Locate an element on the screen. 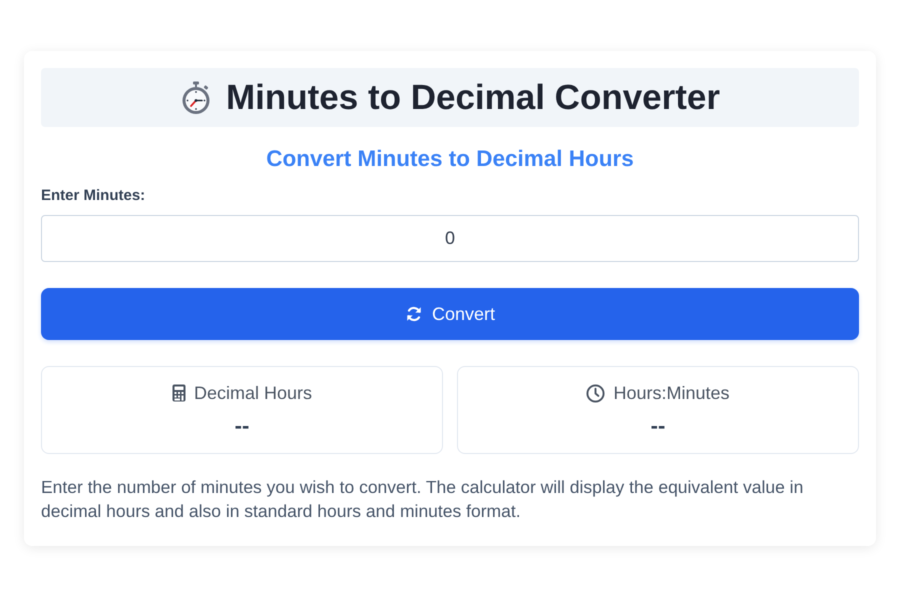 The width and height of the screenshot is (900, 600). clock-icon is located at coordinates (596, 393).